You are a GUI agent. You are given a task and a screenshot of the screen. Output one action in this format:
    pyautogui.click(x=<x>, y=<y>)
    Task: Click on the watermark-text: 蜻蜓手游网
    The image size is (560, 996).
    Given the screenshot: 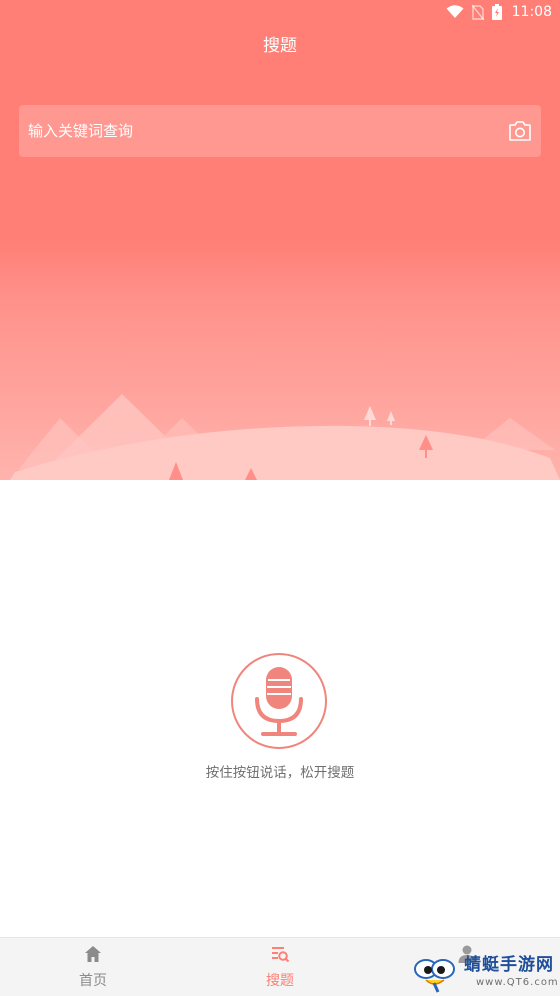 What is the action you would take?
    pyautogui.click(x=509, y=965)
    